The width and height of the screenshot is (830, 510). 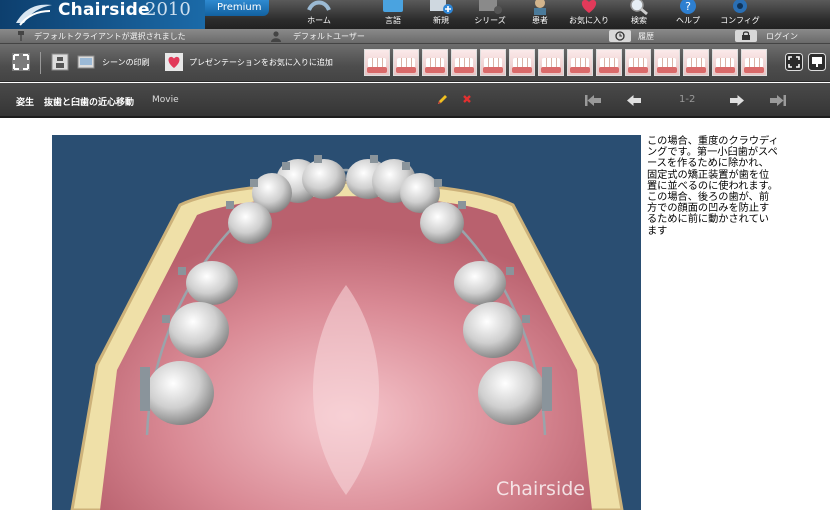 I want to click on favorites-icon, so click(x=589, y=6).